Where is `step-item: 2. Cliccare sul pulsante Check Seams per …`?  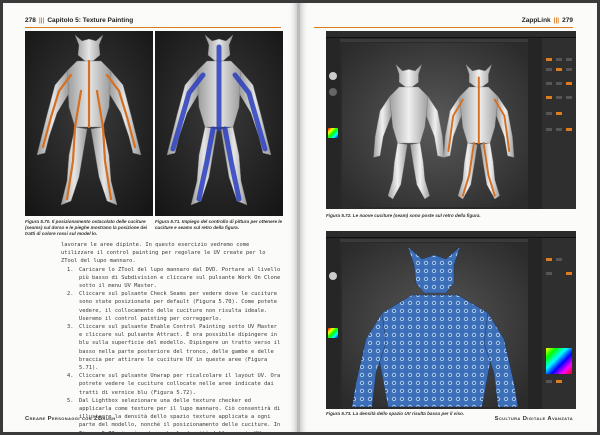 step-item: 2. Cliccare sul pulsante Check Seams per … is located at coordinates (172, 306).